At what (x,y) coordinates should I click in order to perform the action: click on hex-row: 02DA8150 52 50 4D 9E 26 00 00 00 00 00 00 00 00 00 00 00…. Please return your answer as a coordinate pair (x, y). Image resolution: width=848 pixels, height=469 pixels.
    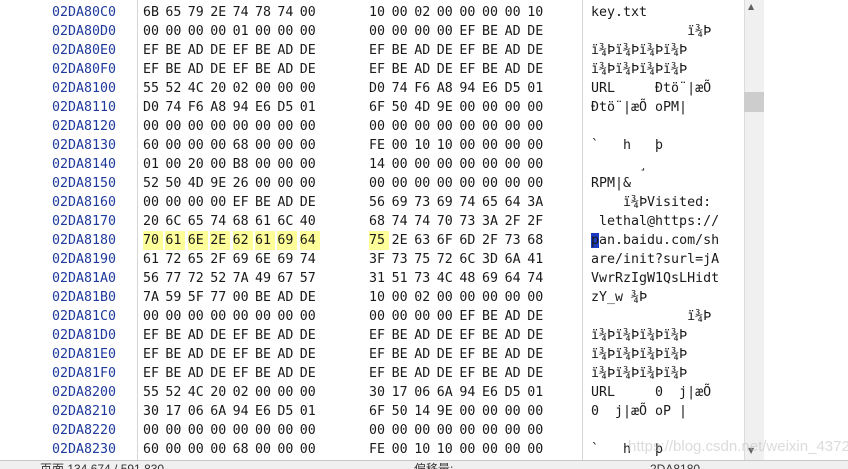
    Looking at the image, I should click on (372, 183).